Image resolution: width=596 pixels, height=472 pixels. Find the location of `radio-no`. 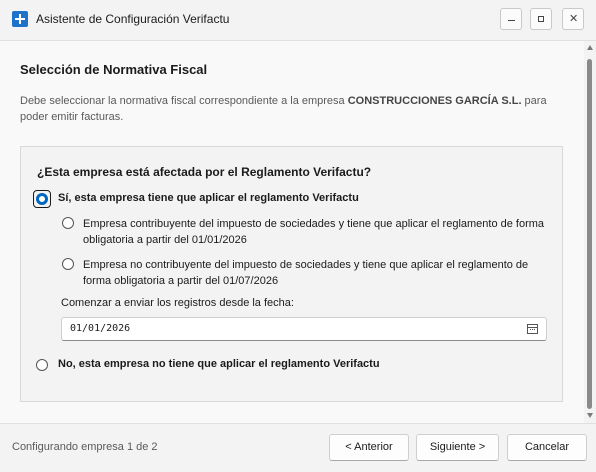

radio-no is located at coordinates (42, 365).